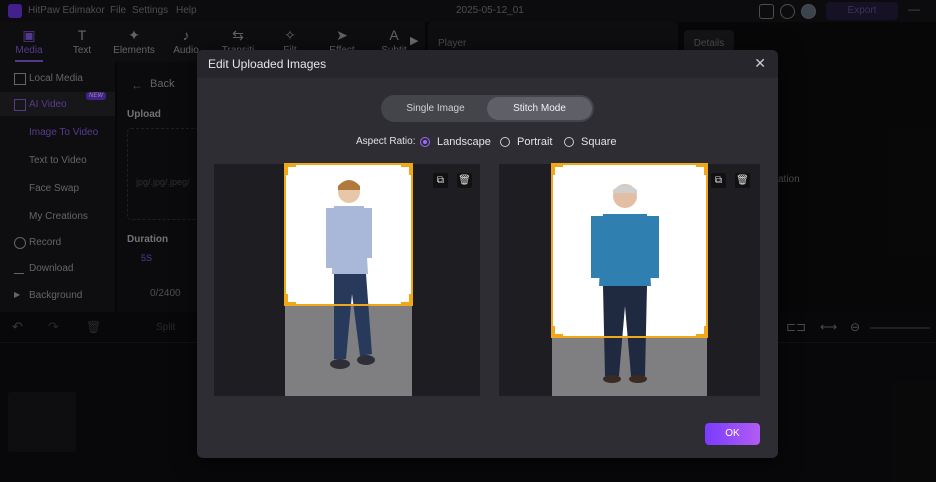 The width and height of the screenshot is (936, 482). I want to click on square-radio, so click(569, 142).